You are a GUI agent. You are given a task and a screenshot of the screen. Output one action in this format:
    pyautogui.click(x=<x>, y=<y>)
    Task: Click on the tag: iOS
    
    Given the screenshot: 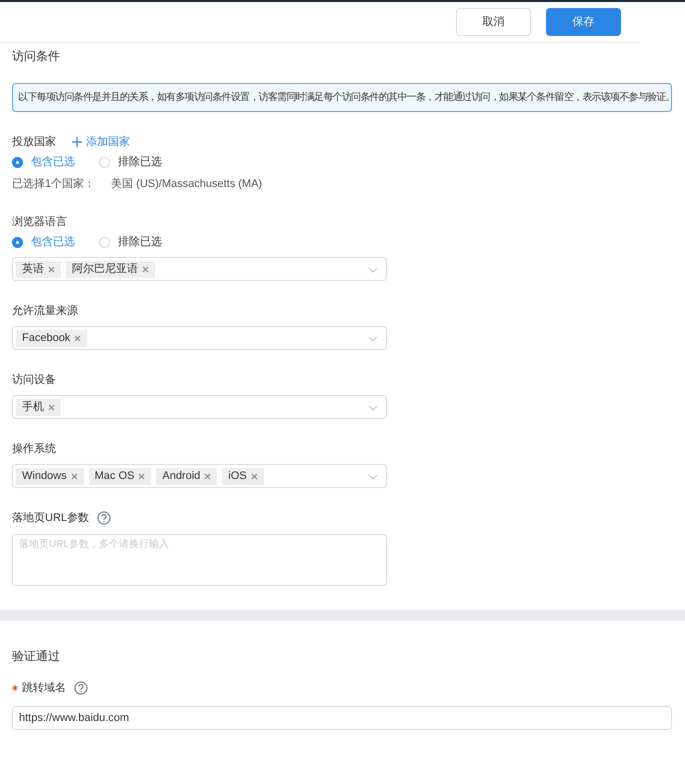 What is the action you would take?
    pyautogui.click(x=243, y=476)
    